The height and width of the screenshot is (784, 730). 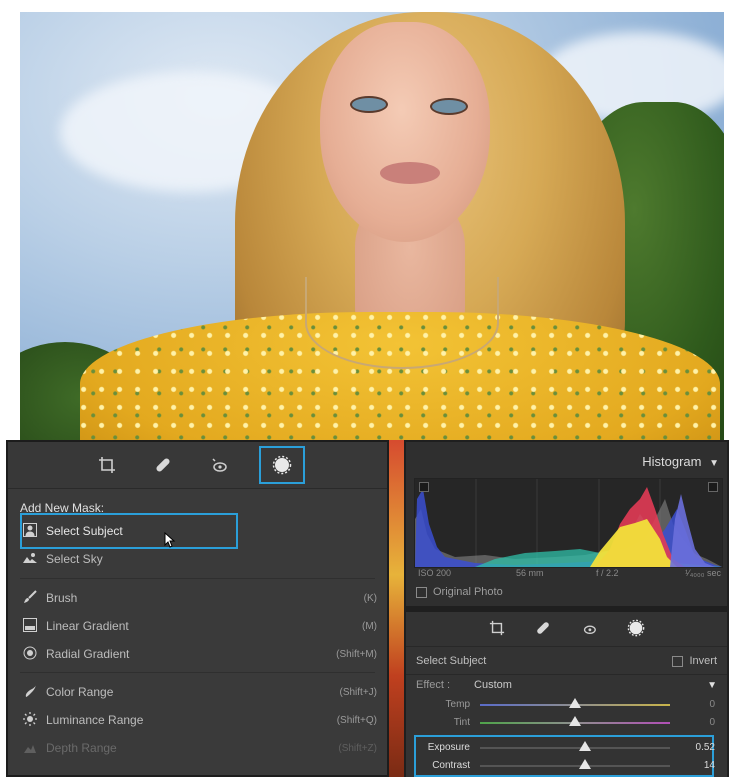 I want to click on brush-icon, so click(x=30, y=598).